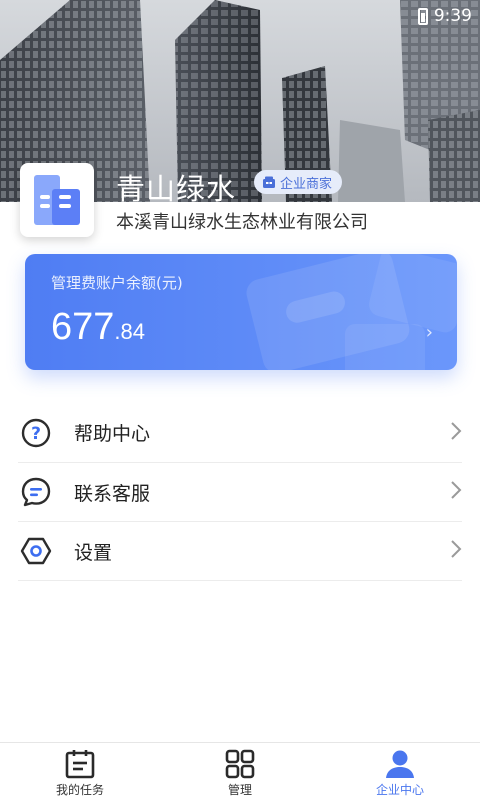  I want to click on chevron-right-icon: ›, so click(429, 332).